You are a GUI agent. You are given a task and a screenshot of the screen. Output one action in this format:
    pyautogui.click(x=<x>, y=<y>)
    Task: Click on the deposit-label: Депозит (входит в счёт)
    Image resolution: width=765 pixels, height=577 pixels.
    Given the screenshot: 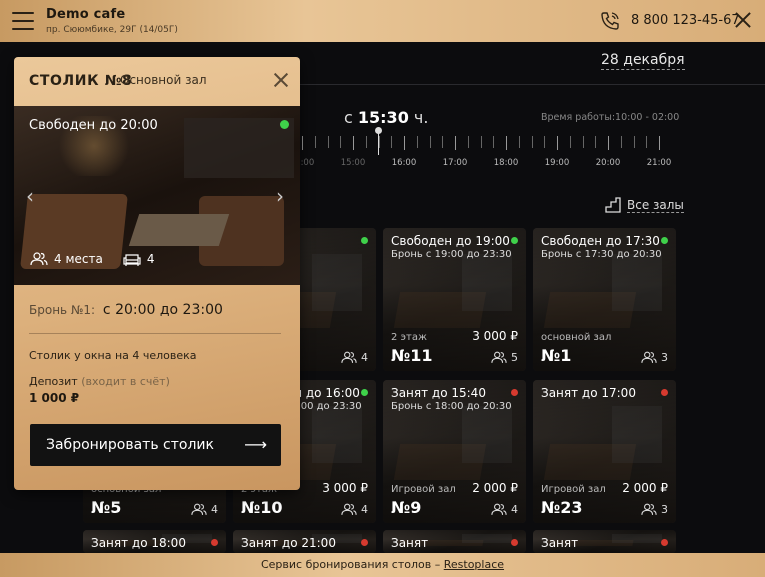 What is the action you would take?
    pyautogui.click(x=99, y=381)
    